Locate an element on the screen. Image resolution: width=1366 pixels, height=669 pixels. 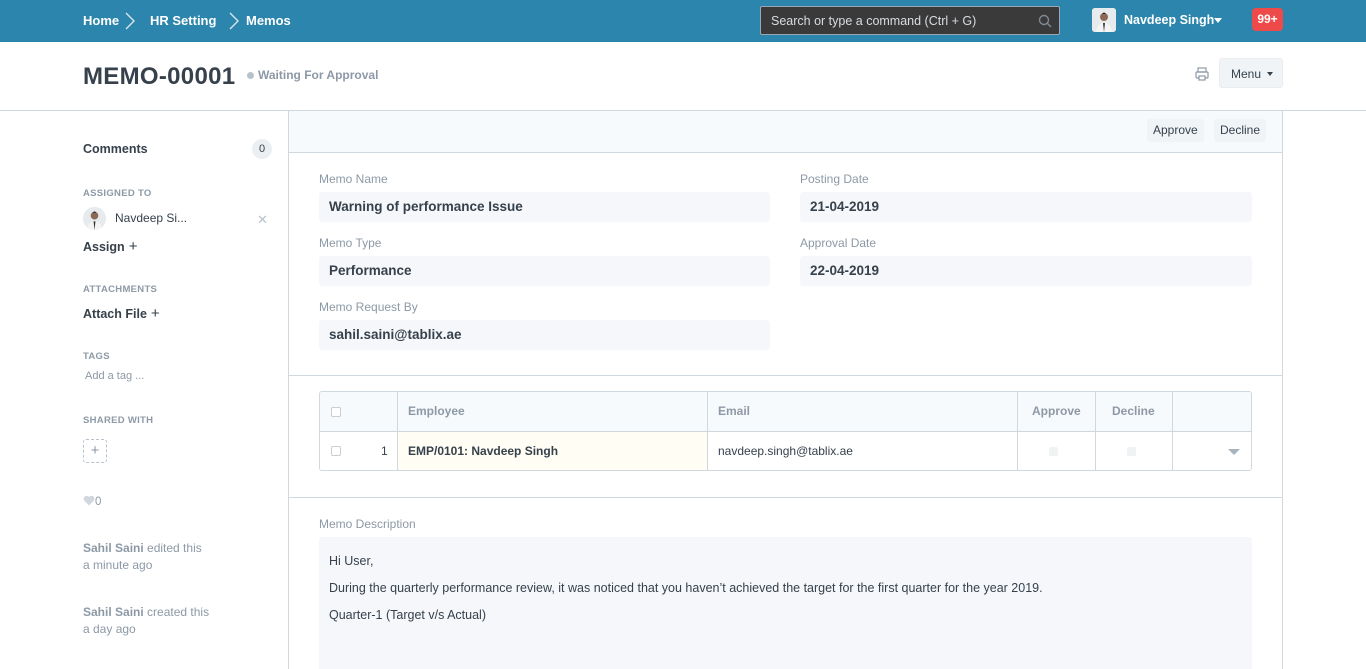
approval-date-field: 22-04-2019 is located at coordinates (1026, 271).